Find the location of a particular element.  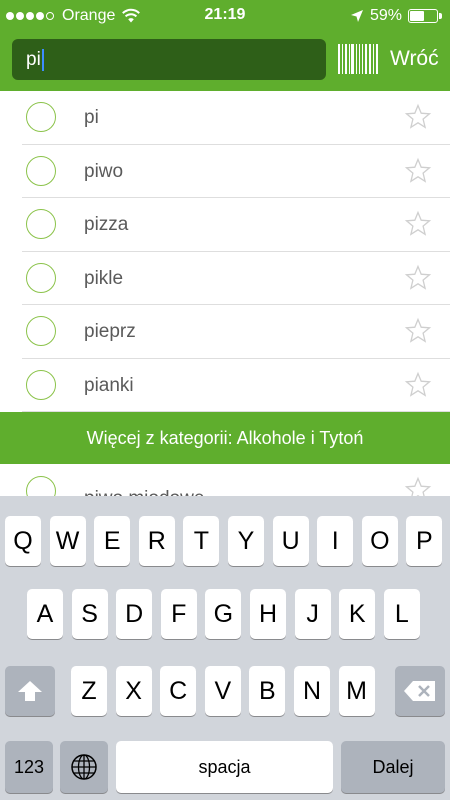

key-h: H is located at coordinates (268, 614).